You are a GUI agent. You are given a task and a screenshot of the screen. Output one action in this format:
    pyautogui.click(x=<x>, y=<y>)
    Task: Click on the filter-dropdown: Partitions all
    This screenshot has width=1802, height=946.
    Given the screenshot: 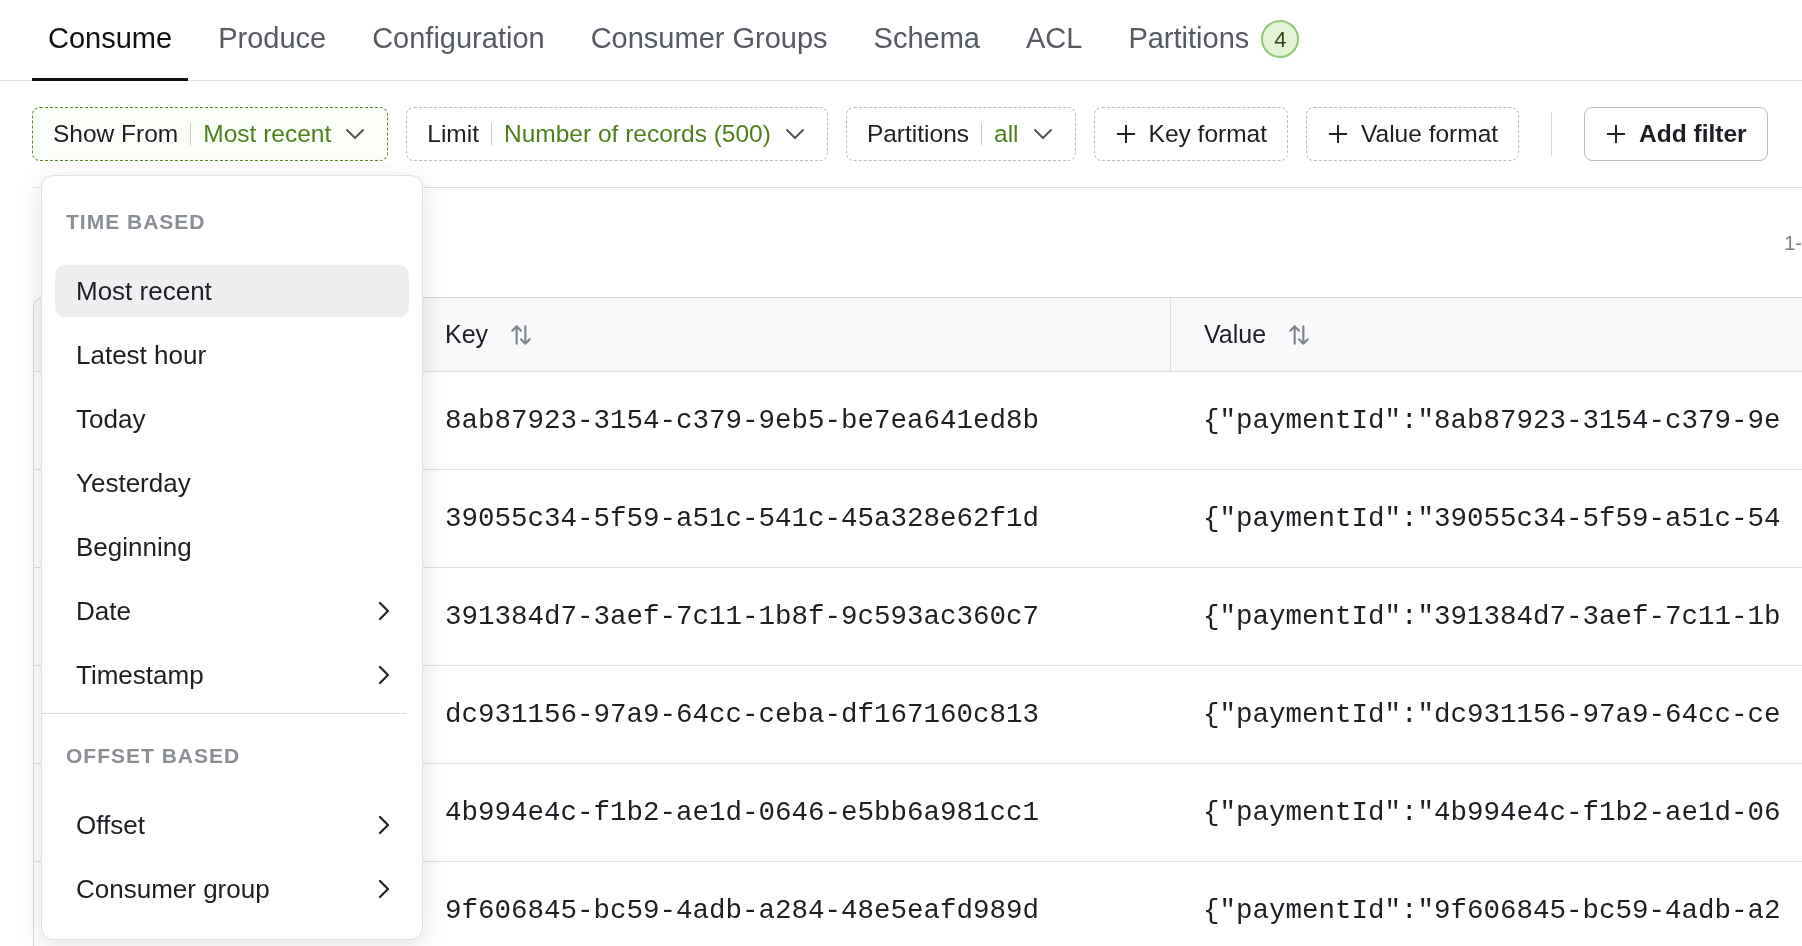 What is the action you would take?
    pyautogui.click(x=960, y=134)
    